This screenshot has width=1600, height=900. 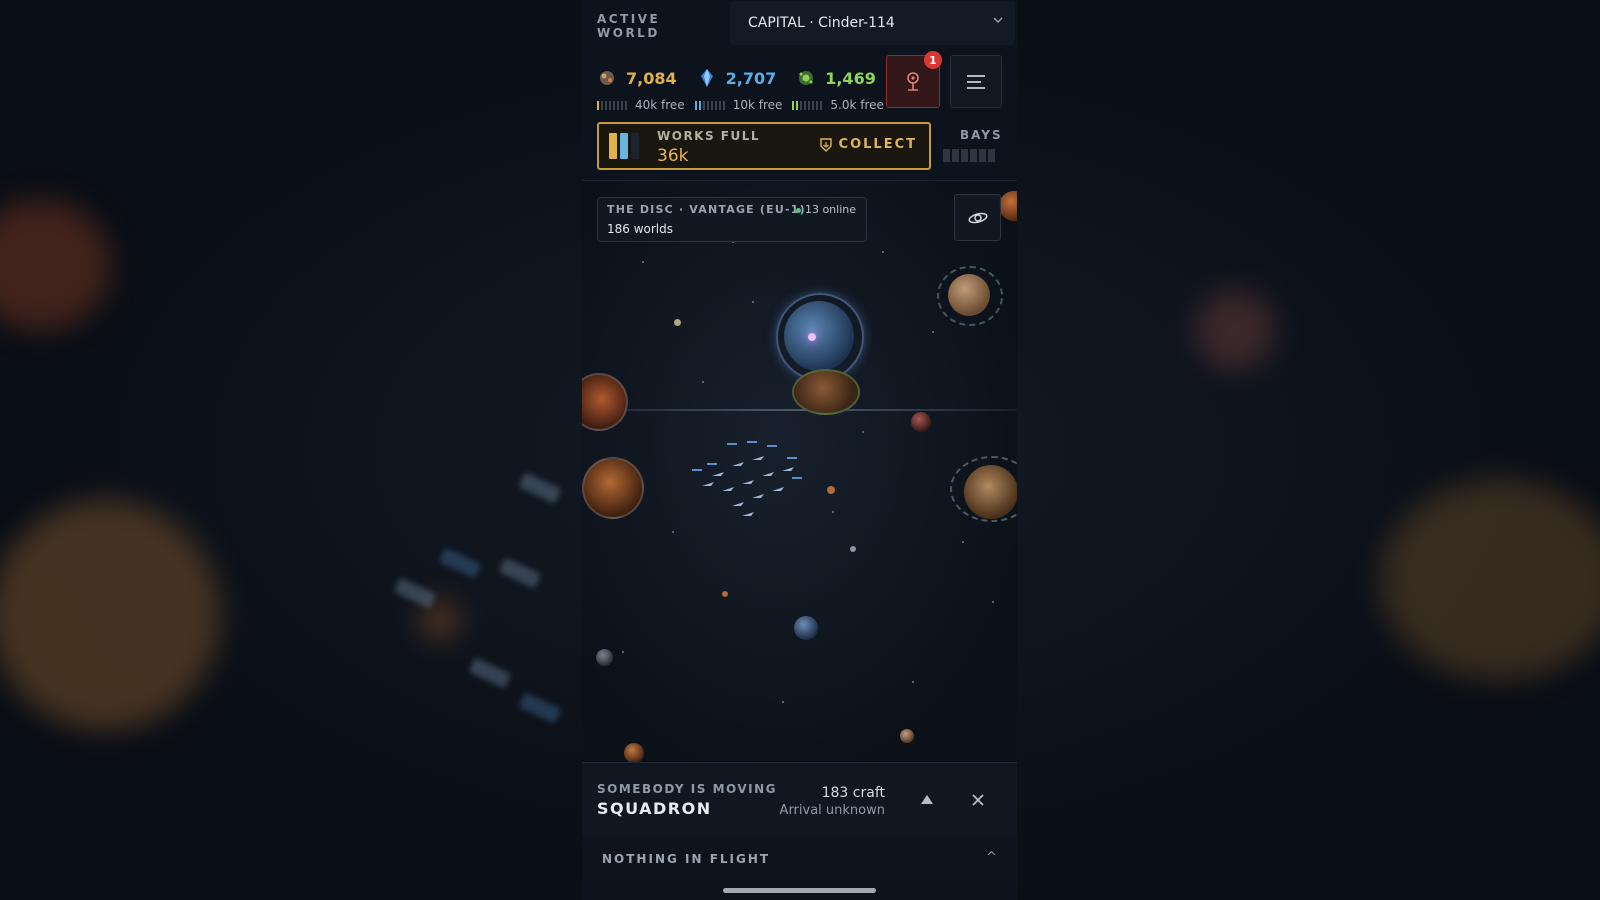 I want to click on works-capacity-bars, so click(x=624, y=146).